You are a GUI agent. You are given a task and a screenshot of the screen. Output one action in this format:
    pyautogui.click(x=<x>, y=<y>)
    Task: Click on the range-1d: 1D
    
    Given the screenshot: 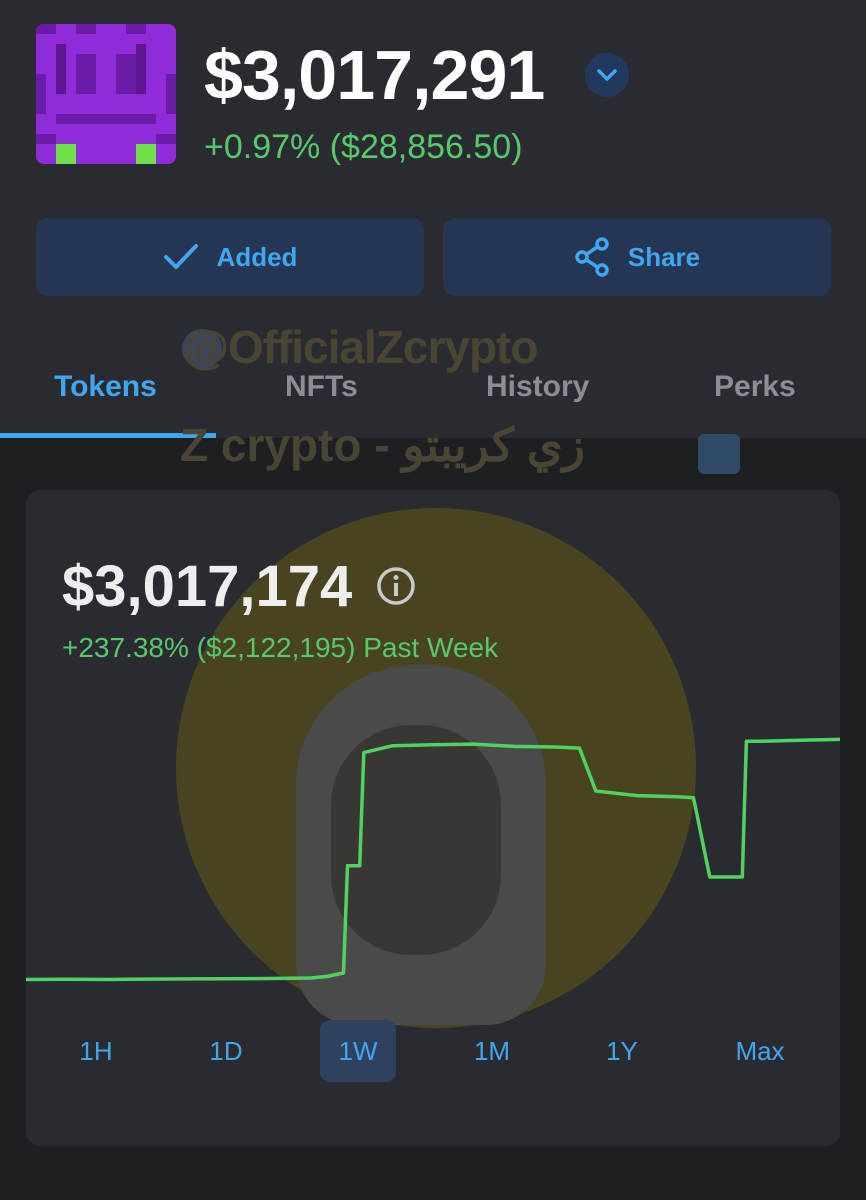 What is the action you would take?
    pyautogui.click(x=226, y=1051)
    